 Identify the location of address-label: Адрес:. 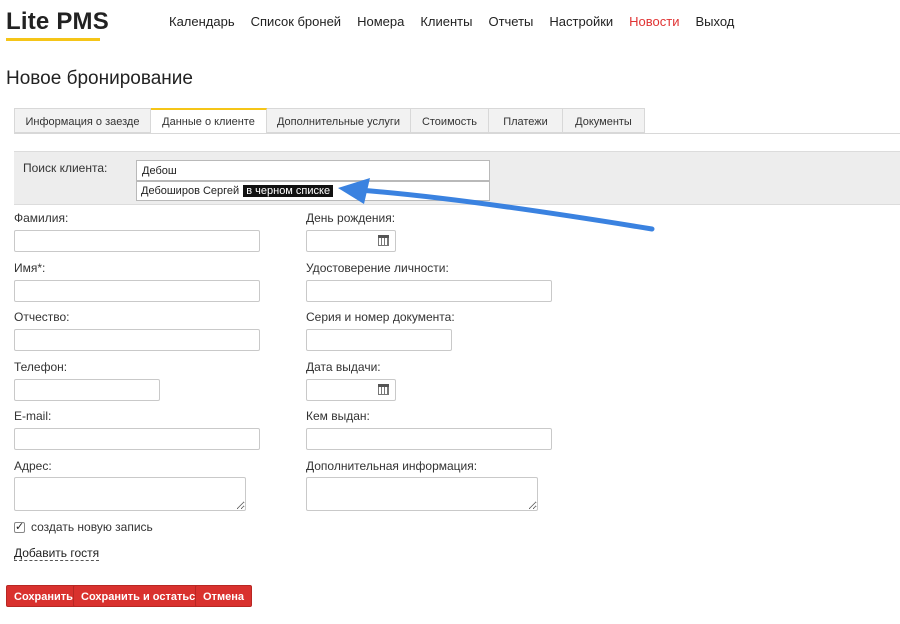
(33, 466).